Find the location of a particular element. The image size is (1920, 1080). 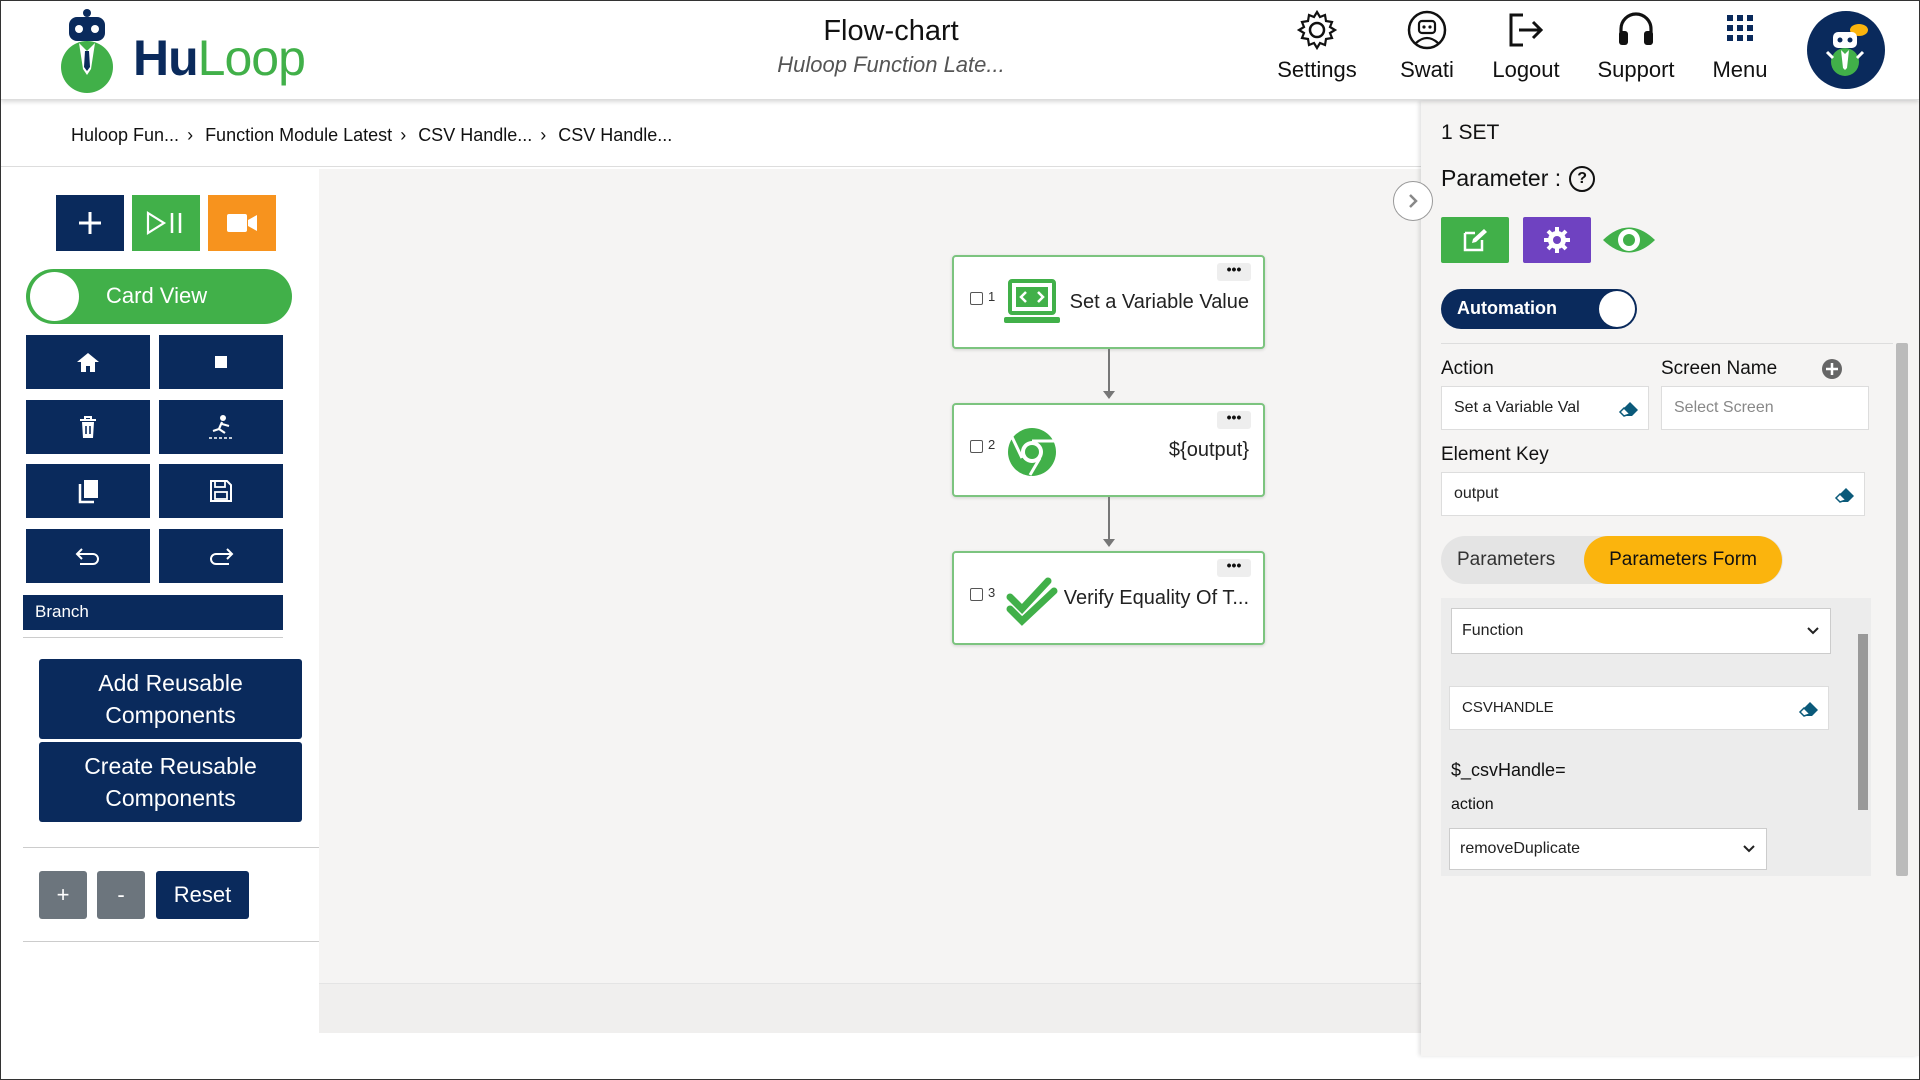

play-pause-icon is located at coordinates (164, 223).